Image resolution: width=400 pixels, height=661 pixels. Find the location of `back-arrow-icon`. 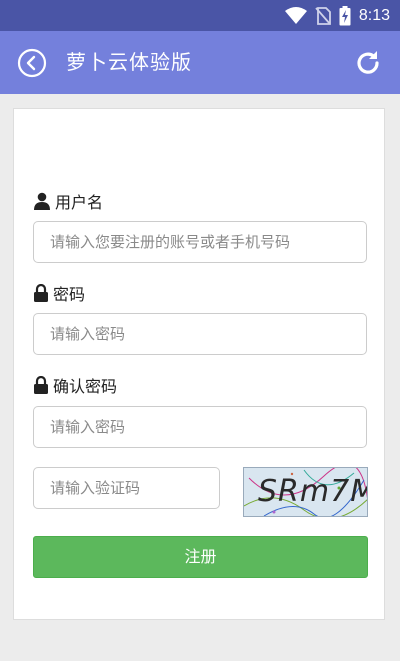

back-arrow-icon is located at coordinates (32, 63).